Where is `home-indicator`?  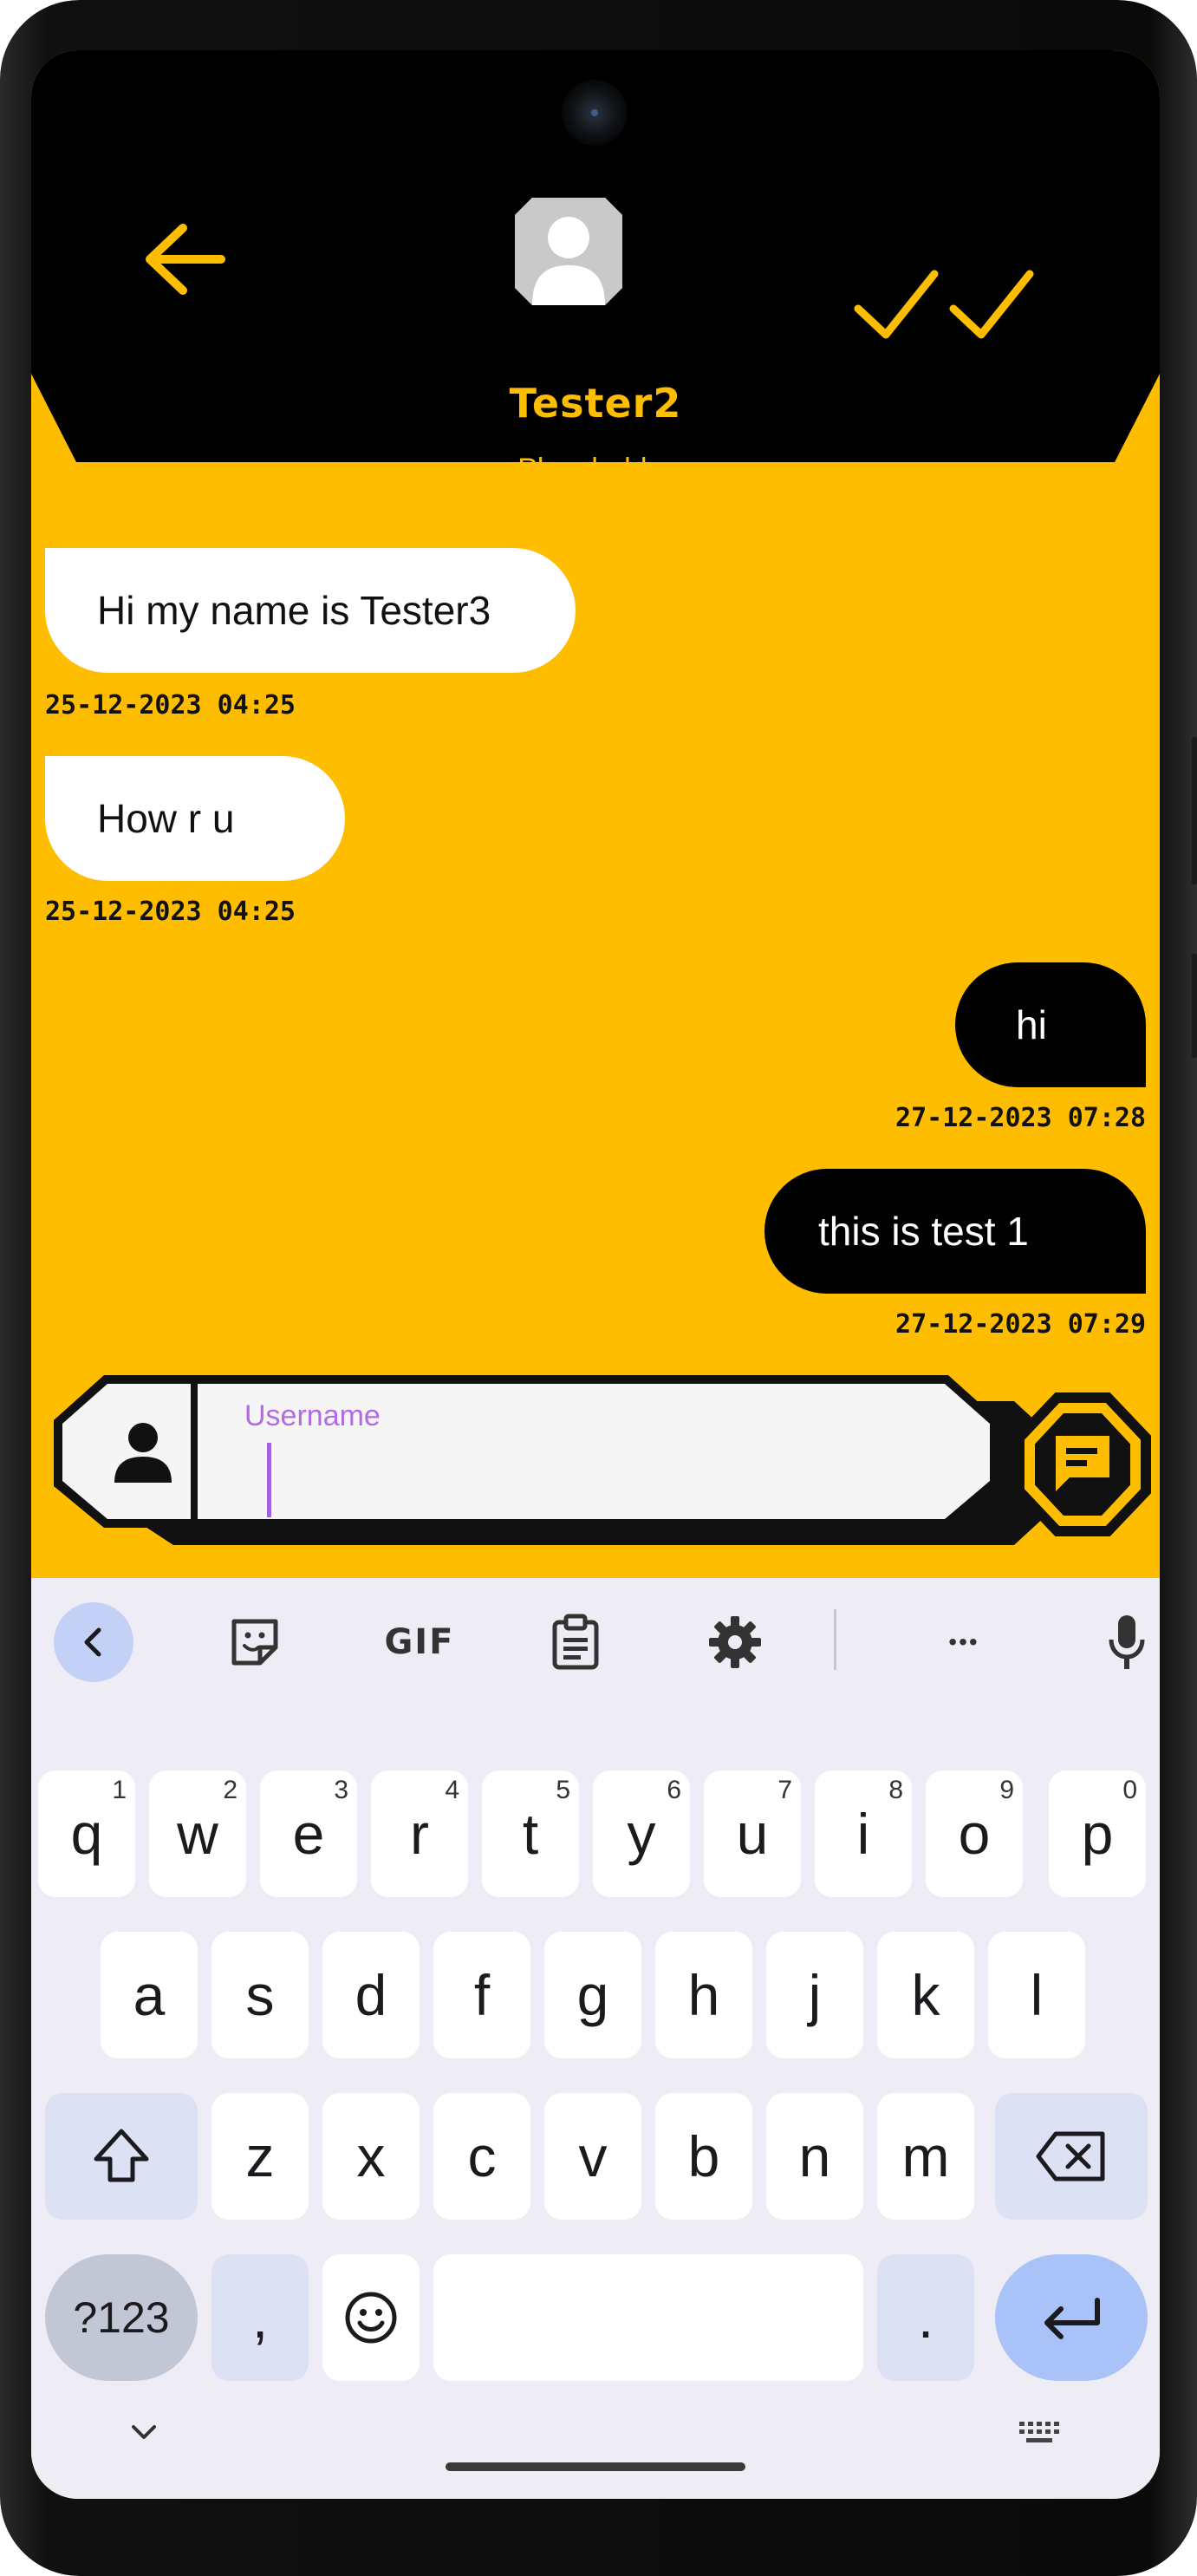 home-indicator is located at coordinates (595, 2466).